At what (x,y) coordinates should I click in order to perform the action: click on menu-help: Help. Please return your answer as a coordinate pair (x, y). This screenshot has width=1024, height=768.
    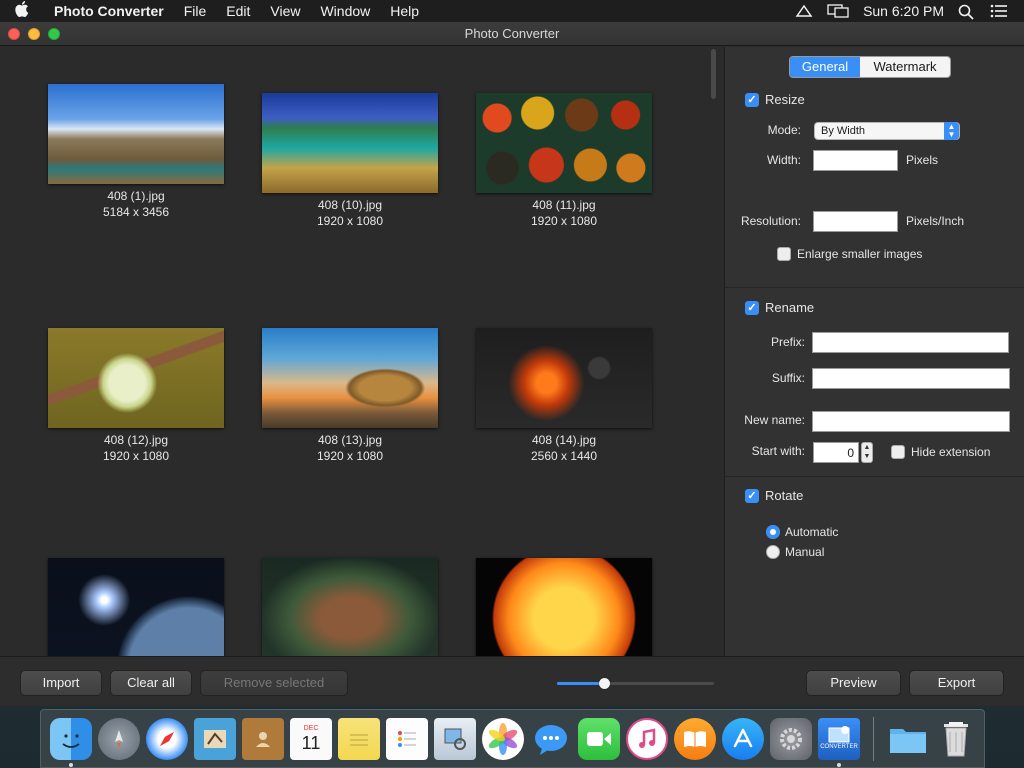
    Looking at the image, I should click on (404, 11).